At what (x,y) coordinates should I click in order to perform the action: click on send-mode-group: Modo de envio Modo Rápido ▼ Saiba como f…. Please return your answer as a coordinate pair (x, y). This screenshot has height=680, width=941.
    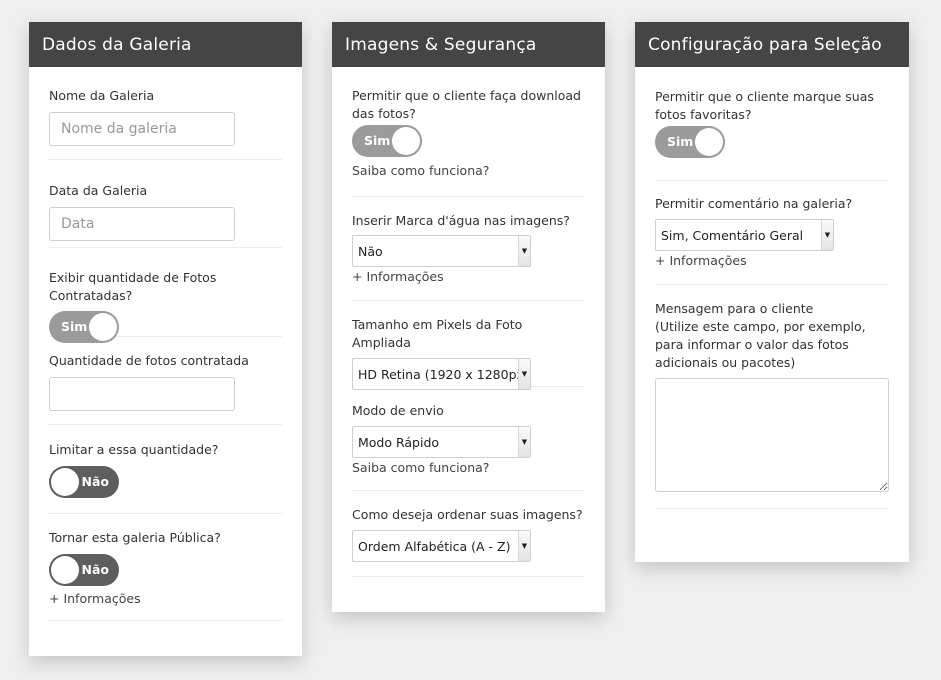
    Looking at the image, I should click on (468, 439).